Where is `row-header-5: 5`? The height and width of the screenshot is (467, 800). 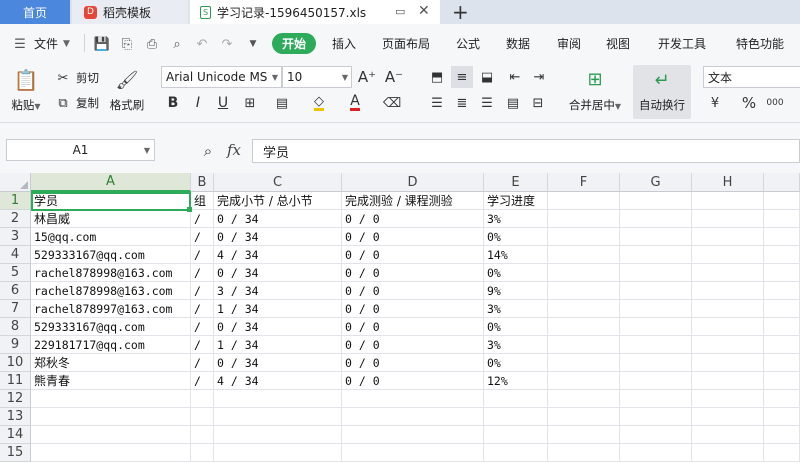 row-header-5: 5 is located at coordinates (15, 273).